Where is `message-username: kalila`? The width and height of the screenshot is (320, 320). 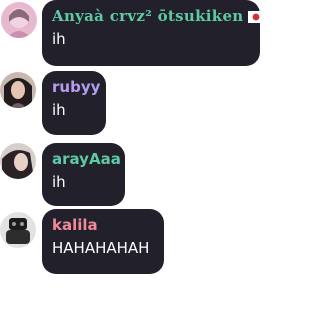 message-username: kalila is located at coordinates (103, 225).